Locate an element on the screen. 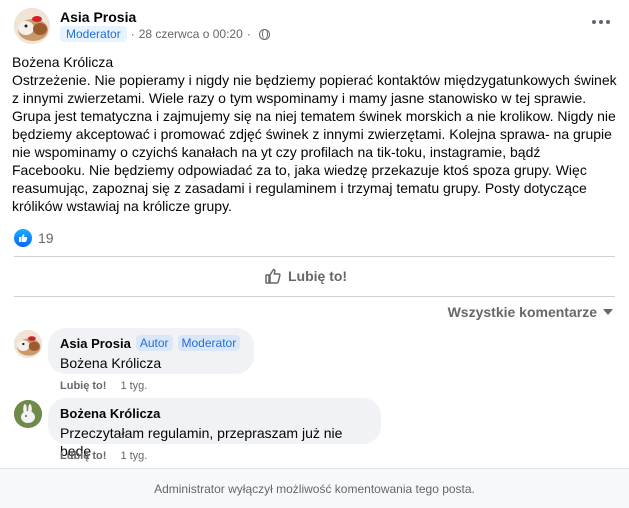  post-timestamp: 28 czerwca o 00:20 is located at coordinates (191, 34).